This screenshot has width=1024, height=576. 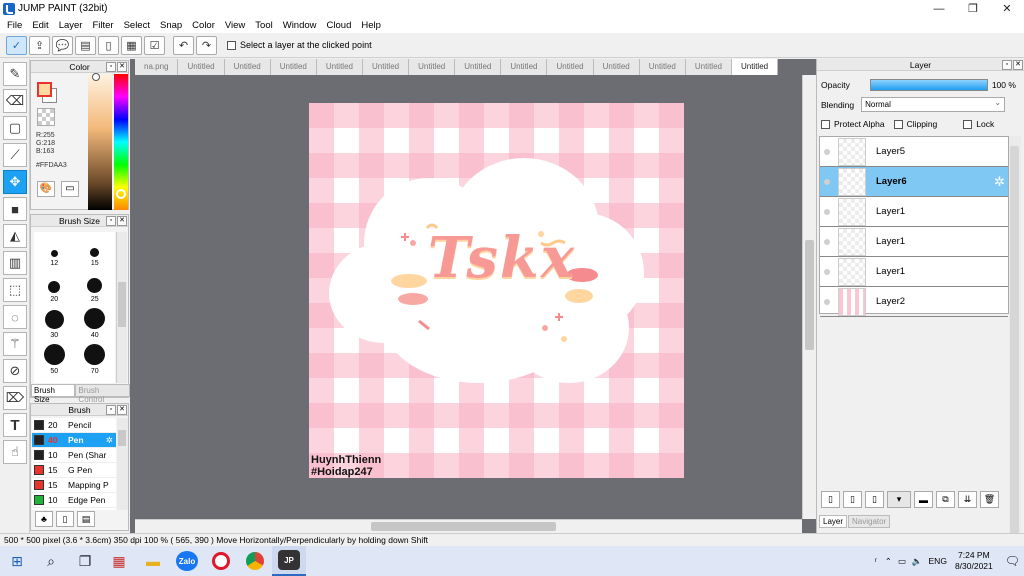 I want to click on canvas-vertical-scrollbar, so click(x=809, y=297).